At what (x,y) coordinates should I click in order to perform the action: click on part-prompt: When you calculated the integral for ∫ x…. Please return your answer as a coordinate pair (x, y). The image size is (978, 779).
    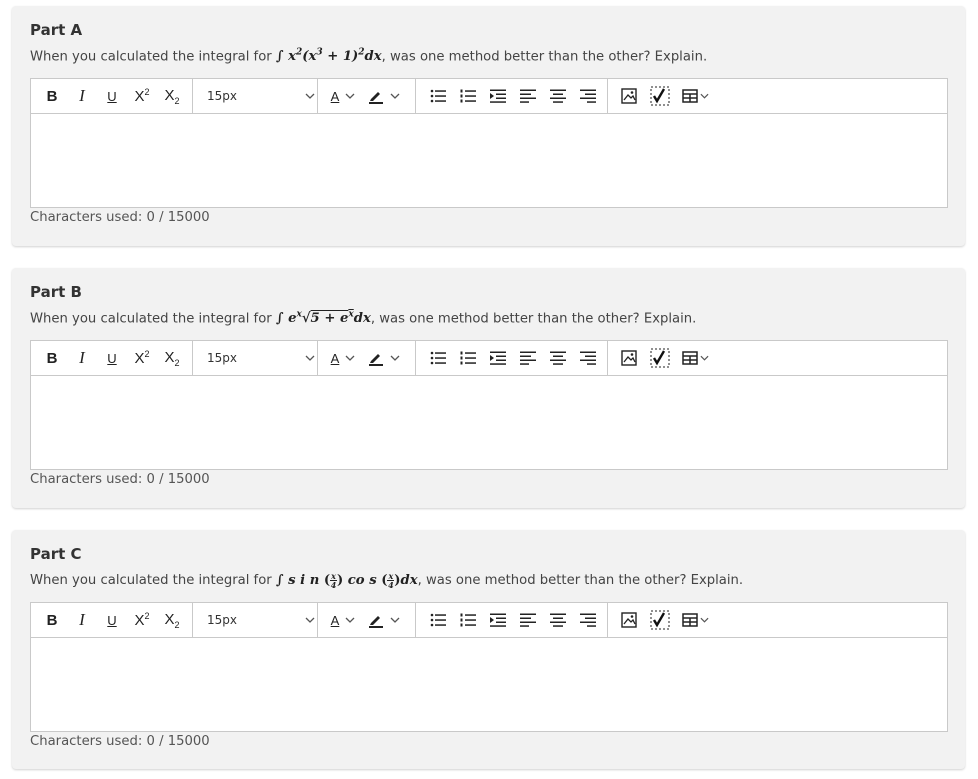
    Looking at the image, I should click on (368, 56).